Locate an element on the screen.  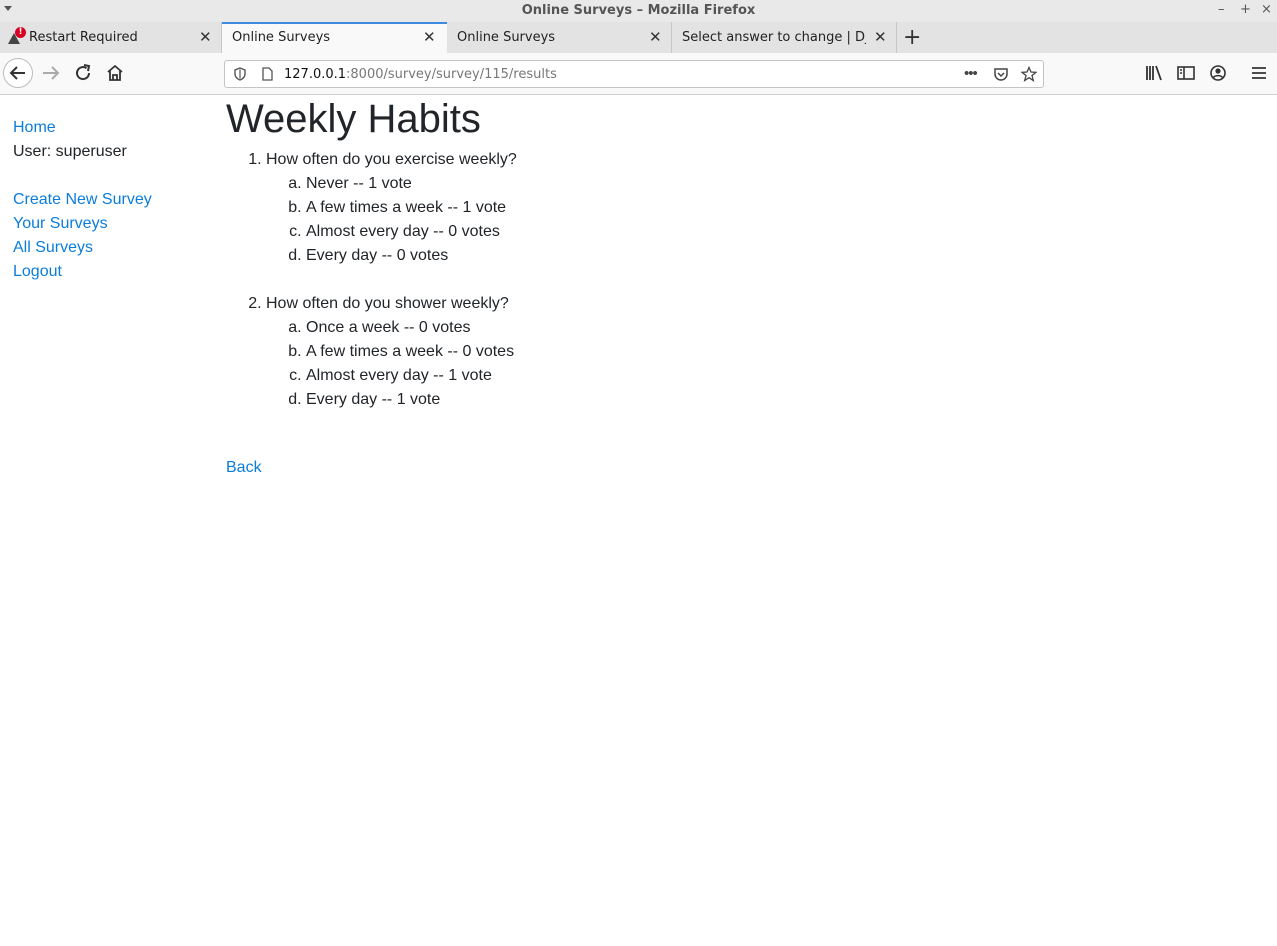
tab-label: Restart Required is located at coordinates (83, 37).